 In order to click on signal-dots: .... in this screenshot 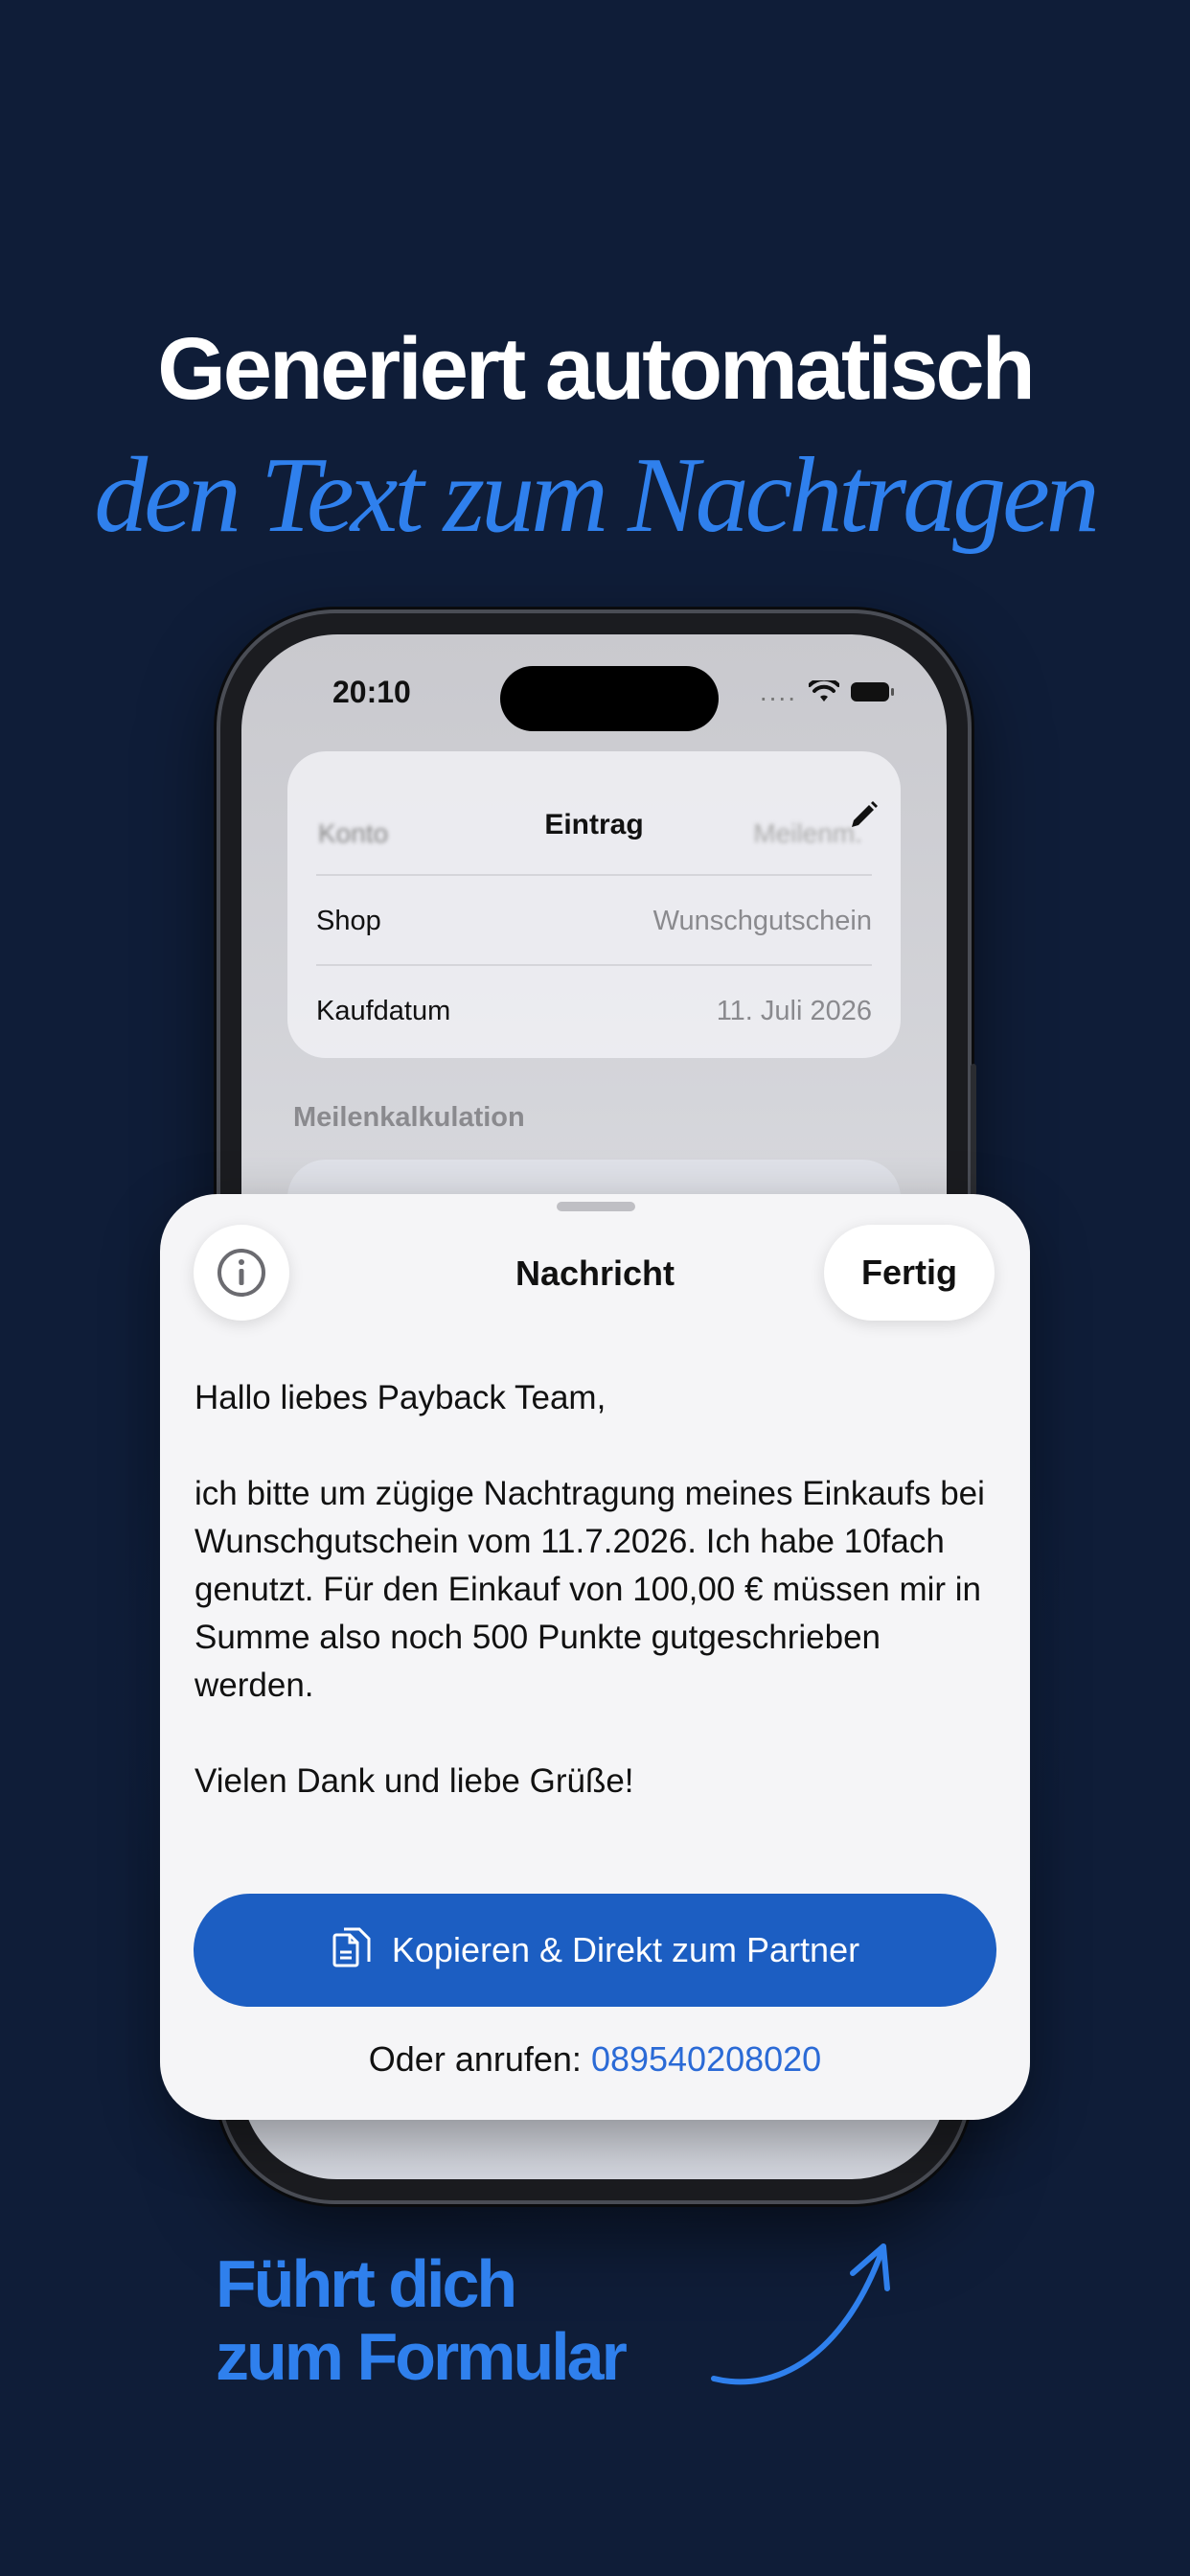, I will do `click(778, 691)`.